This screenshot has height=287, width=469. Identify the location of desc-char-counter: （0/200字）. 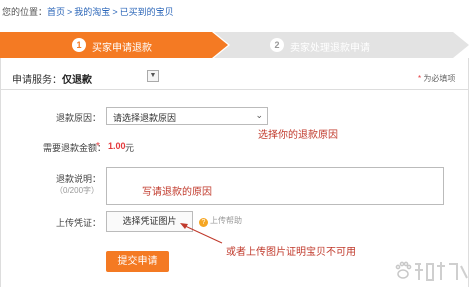
(77, 190).